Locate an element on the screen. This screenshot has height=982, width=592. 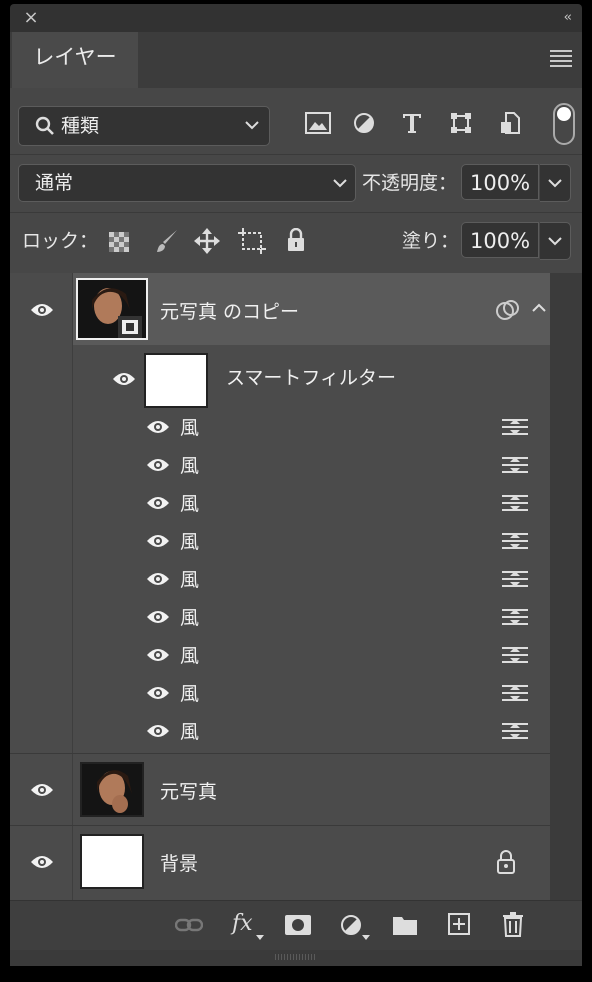
adjustment-layer-icon is located at coordinates (351, 925).